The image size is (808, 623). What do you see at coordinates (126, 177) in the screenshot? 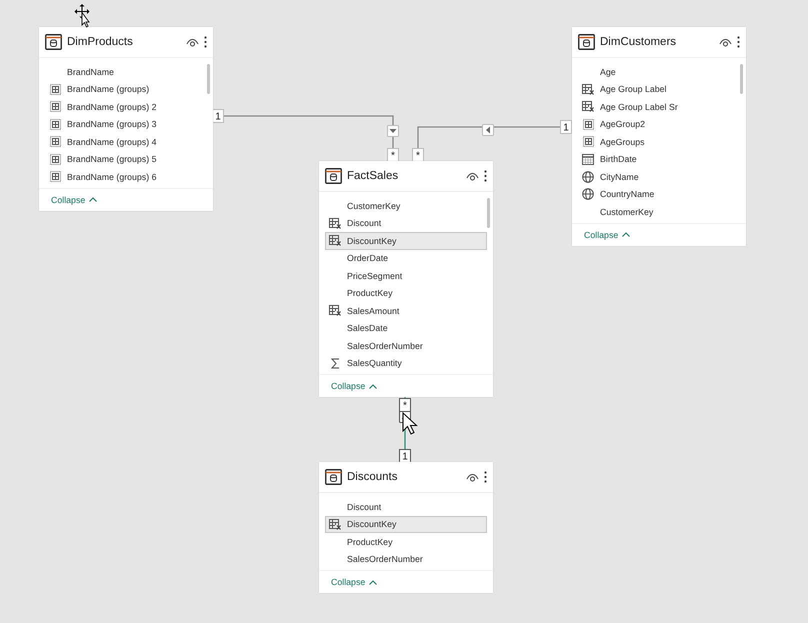
I see `field-row: BrandName (groups) 6` at bounding box center [126, 177].